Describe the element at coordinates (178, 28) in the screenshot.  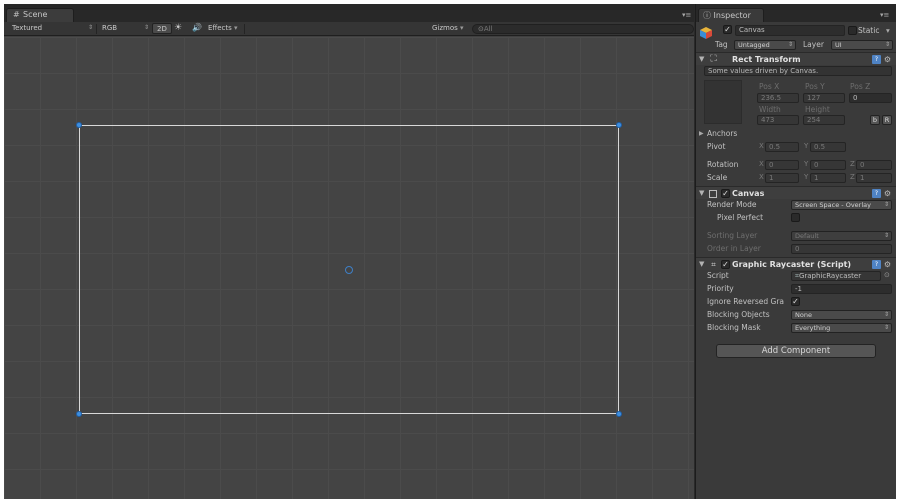
I see `lighting-toggle-icon: ☀` at that location.